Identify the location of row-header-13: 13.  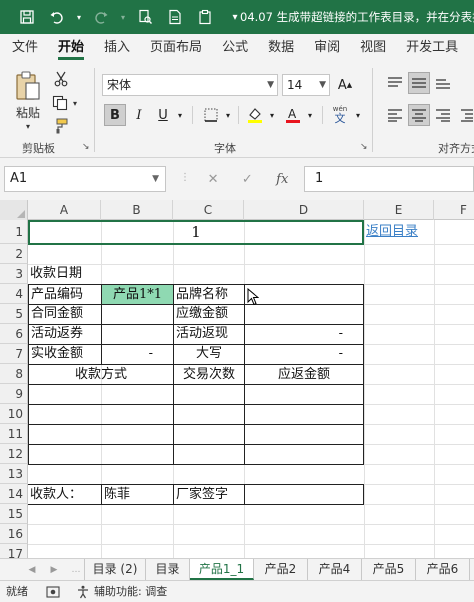
(14, 474).